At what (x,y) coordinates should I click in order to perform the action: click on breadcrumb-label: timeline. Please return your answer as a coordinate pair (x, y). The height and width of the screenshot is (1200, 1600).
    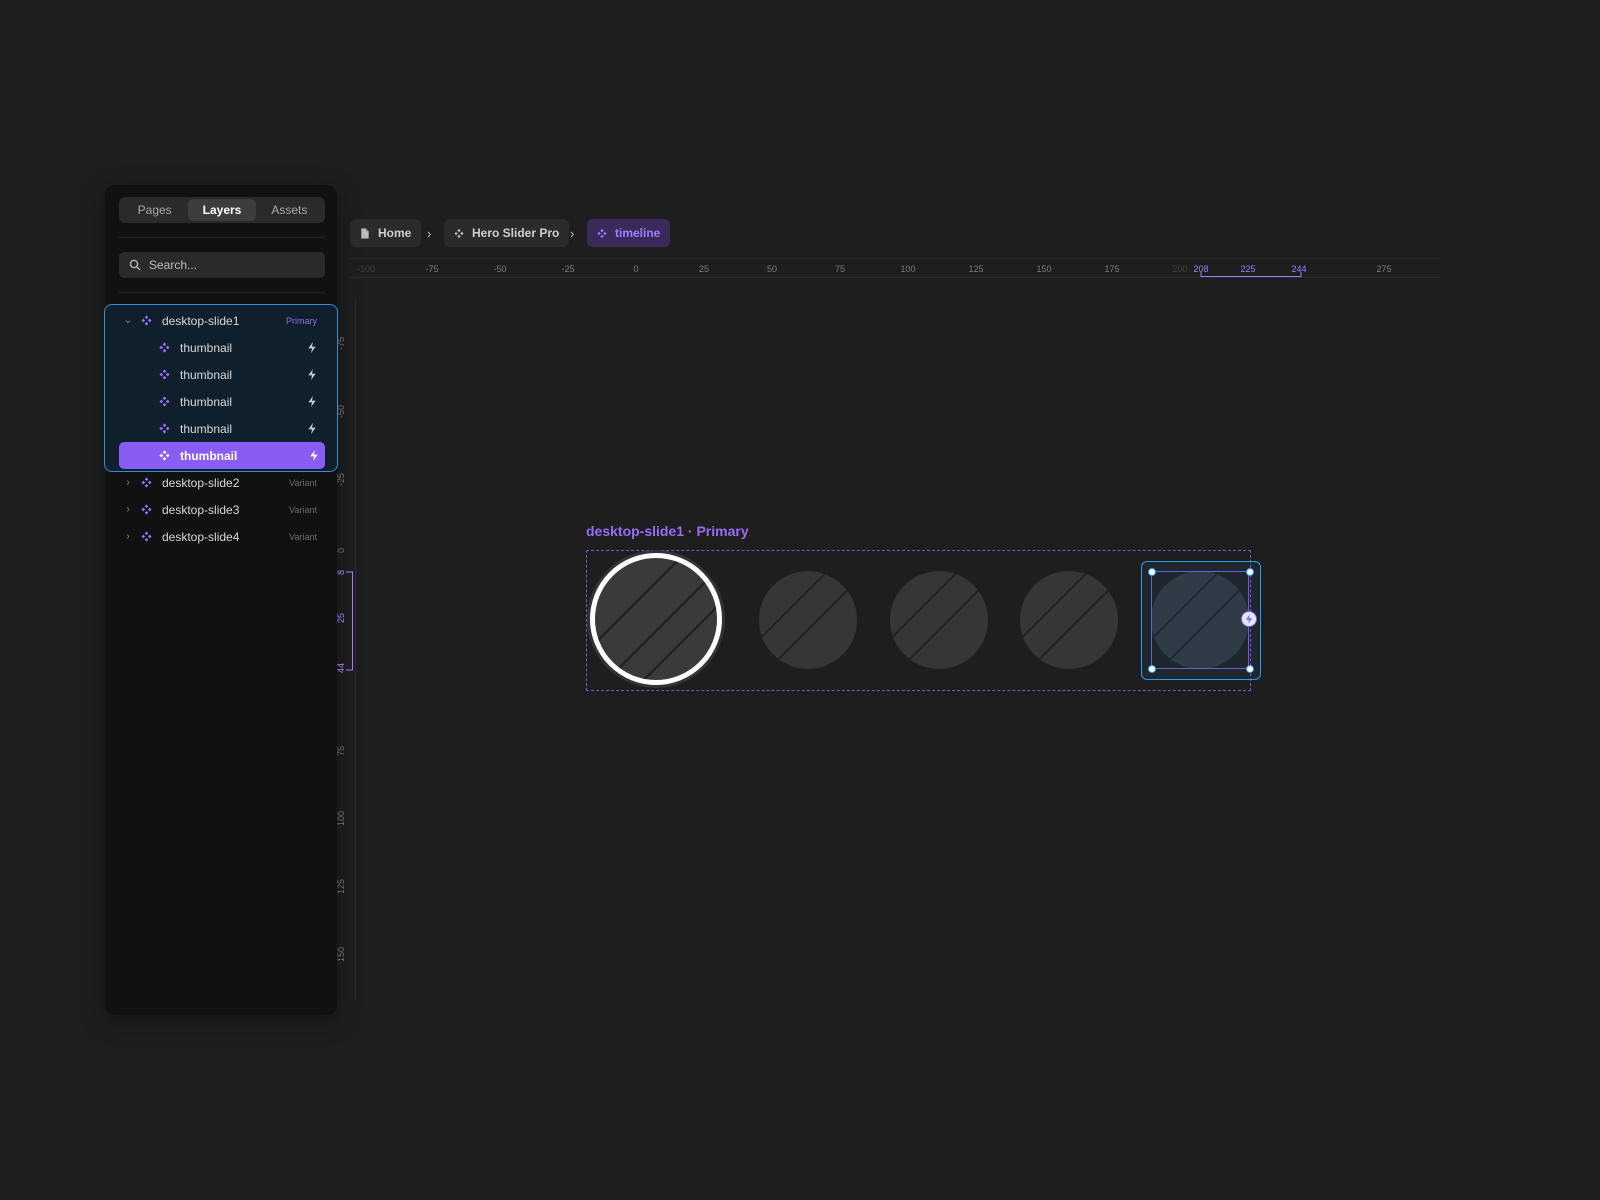
    Looking at the image, I should click on (638, 233).